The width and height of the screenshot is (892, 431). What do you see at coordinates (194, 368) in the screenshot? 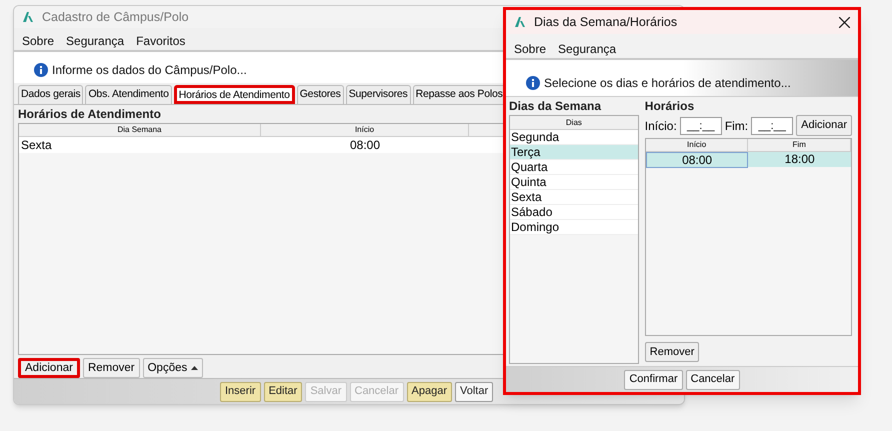
I see `caret-up-icon` at bounding box center [194, 368].